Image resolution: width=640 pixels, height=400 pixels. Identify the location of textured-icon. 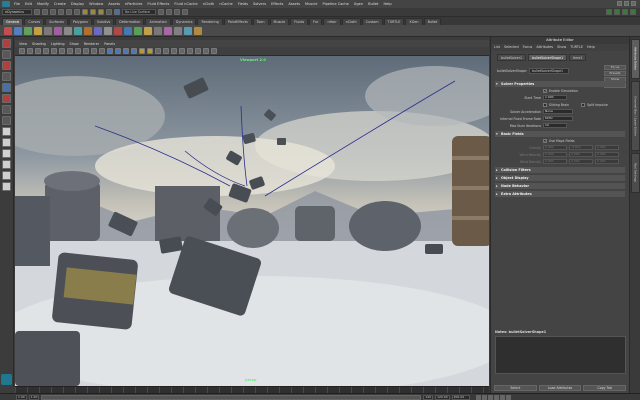
(134, 51).